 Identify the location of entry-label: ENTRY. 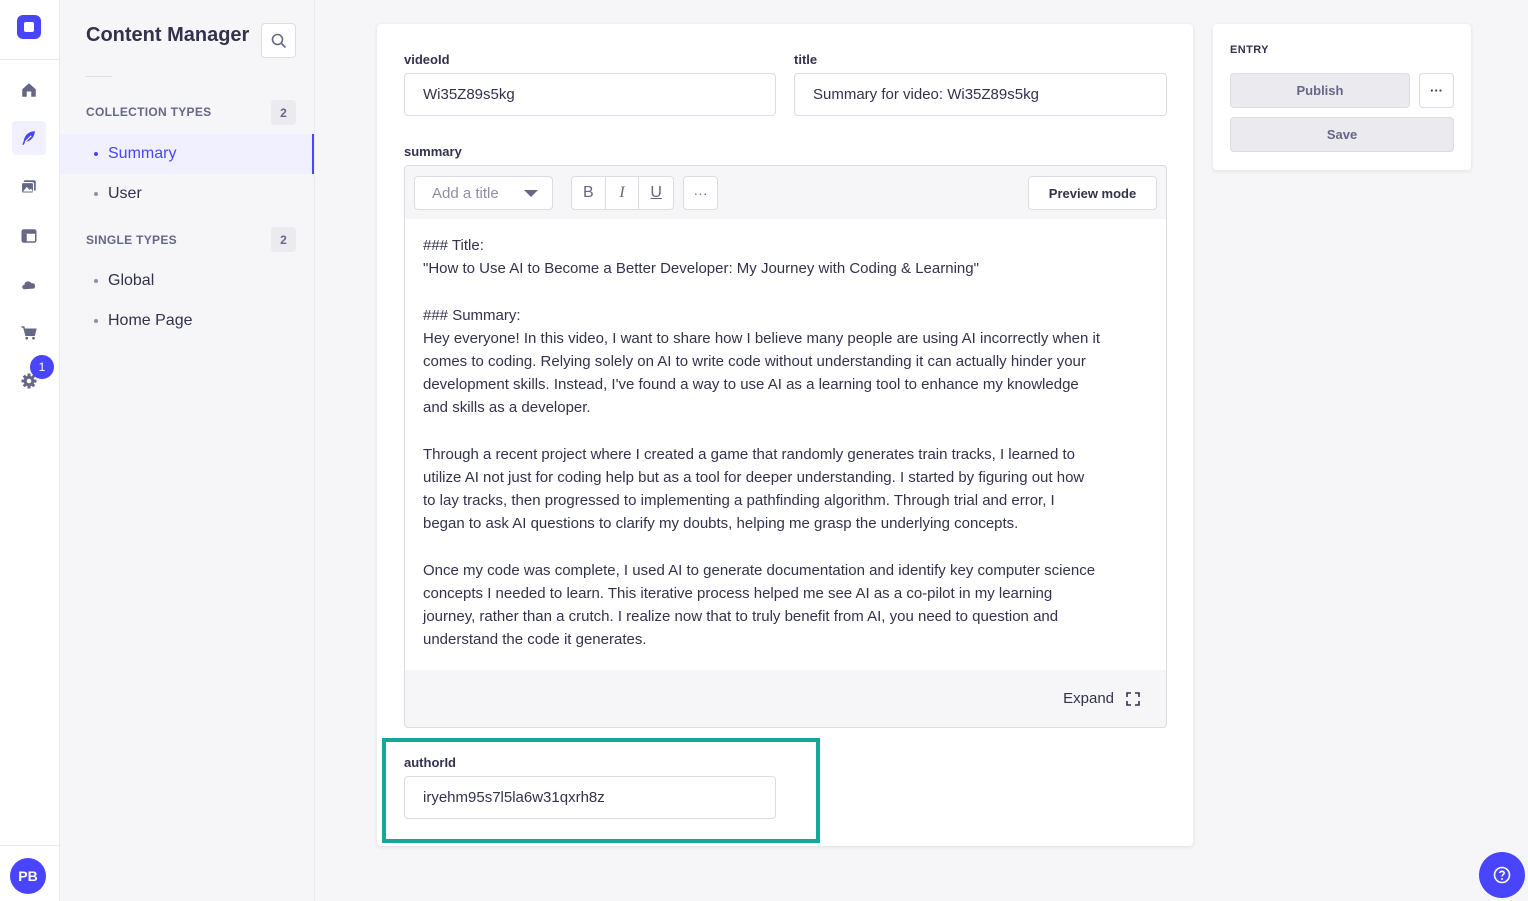
(1249, 50).